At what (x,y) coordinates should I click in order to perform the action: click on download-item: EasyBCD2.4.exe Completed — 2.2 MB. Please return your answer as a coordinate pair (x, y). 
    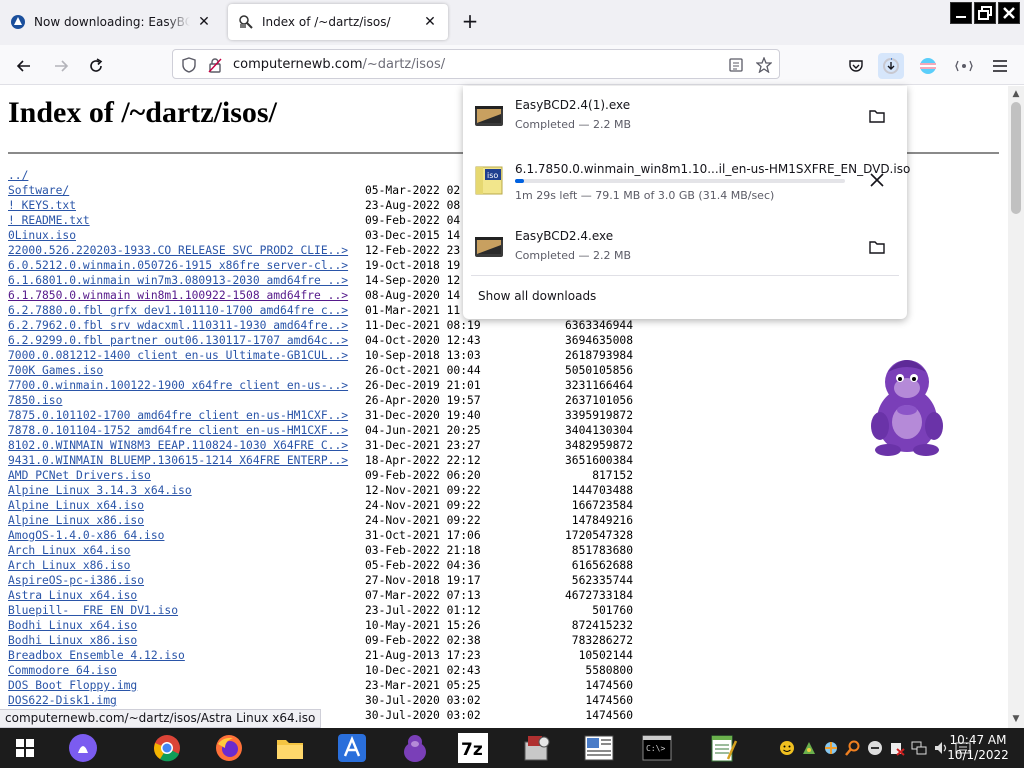
    Looking at the image, I should click on (685, 247).